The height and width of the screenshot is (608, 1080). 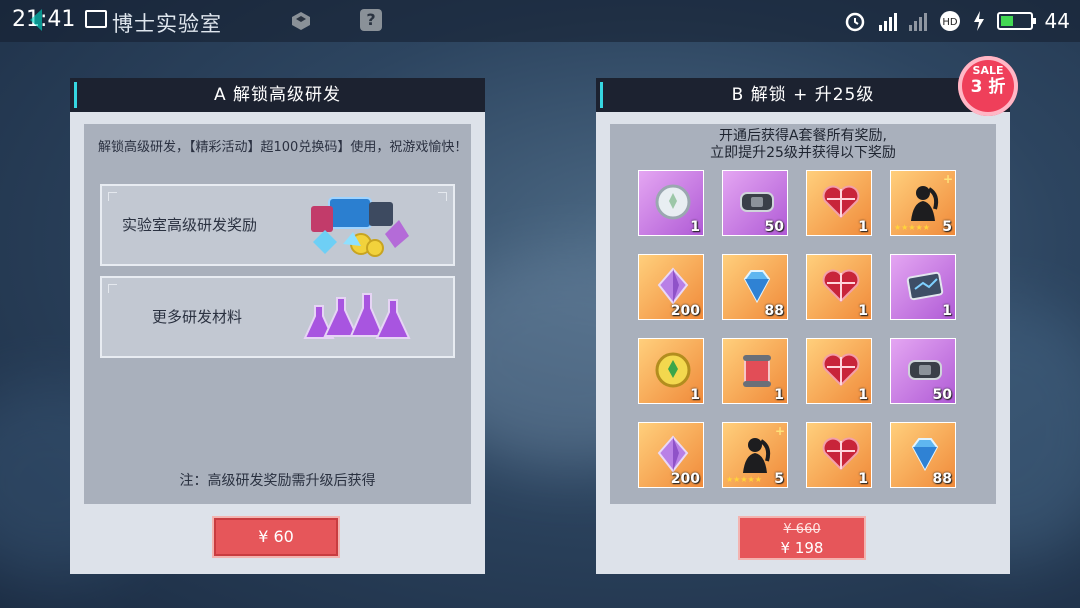 I want to click on sale-label: SALE, so click(x=988, y=70).